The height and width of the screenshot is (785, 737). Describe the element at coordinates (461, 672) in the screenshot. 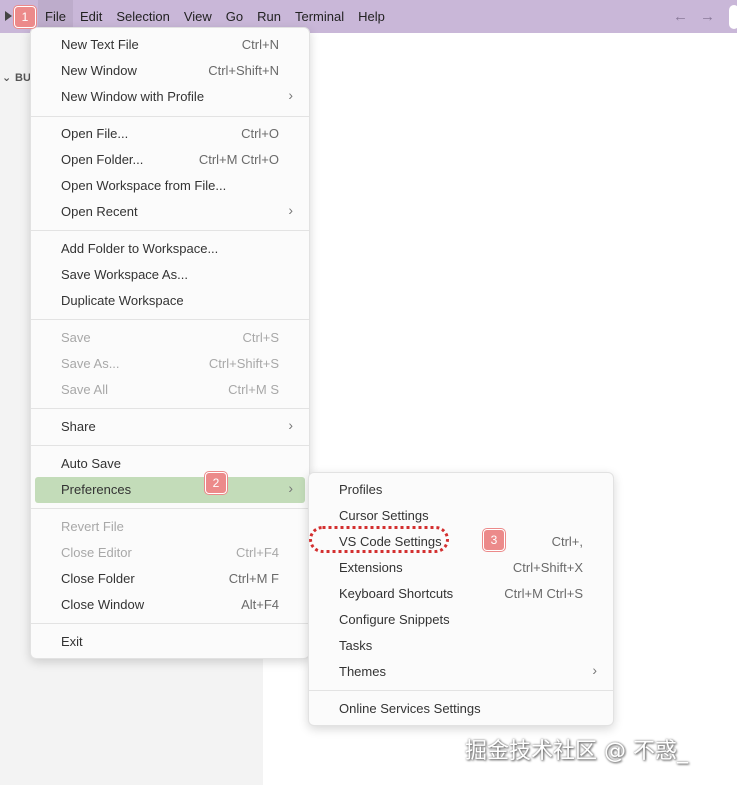

I see `menu-item-themes: Themes ›` at that location.